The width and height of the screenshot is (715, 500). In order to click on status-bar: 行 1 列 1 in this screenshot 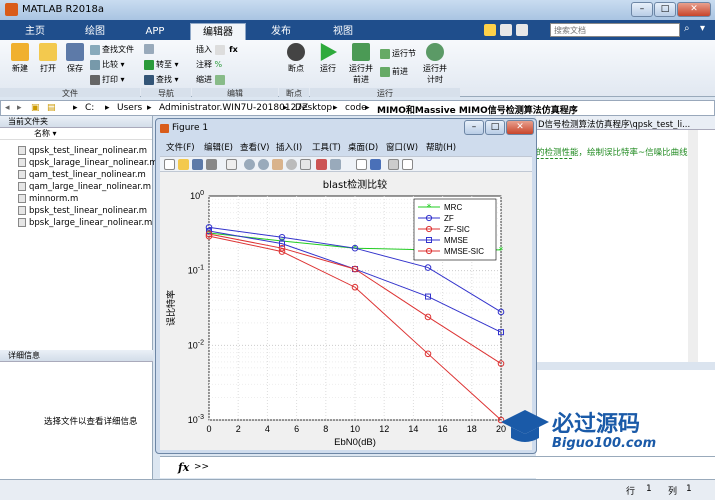, I will do `click(357, 489)`.